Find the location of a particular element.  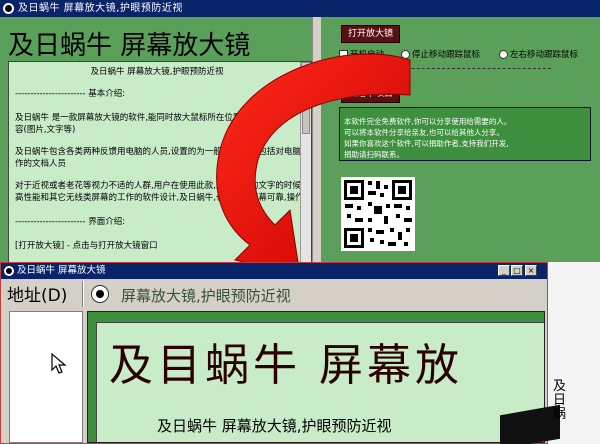

eye-logo-icon is located at coordinates (100, 294).